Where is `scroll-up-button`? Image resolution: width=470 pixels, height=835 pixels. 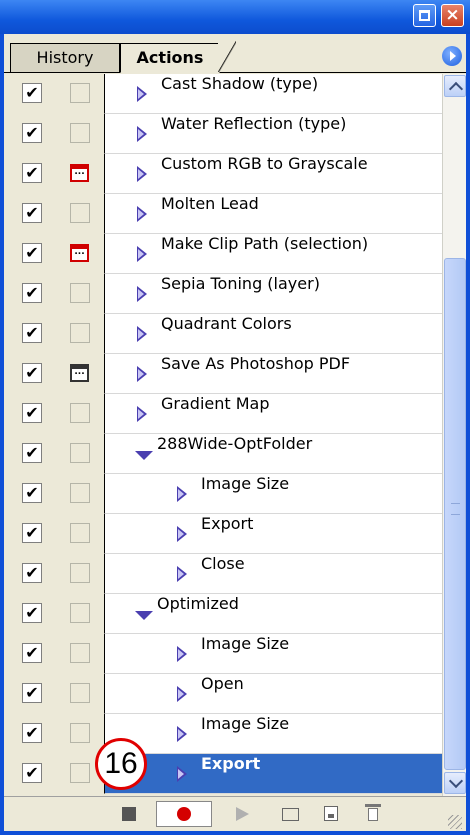 scroll-up-button is located at coordinates (455, 86).